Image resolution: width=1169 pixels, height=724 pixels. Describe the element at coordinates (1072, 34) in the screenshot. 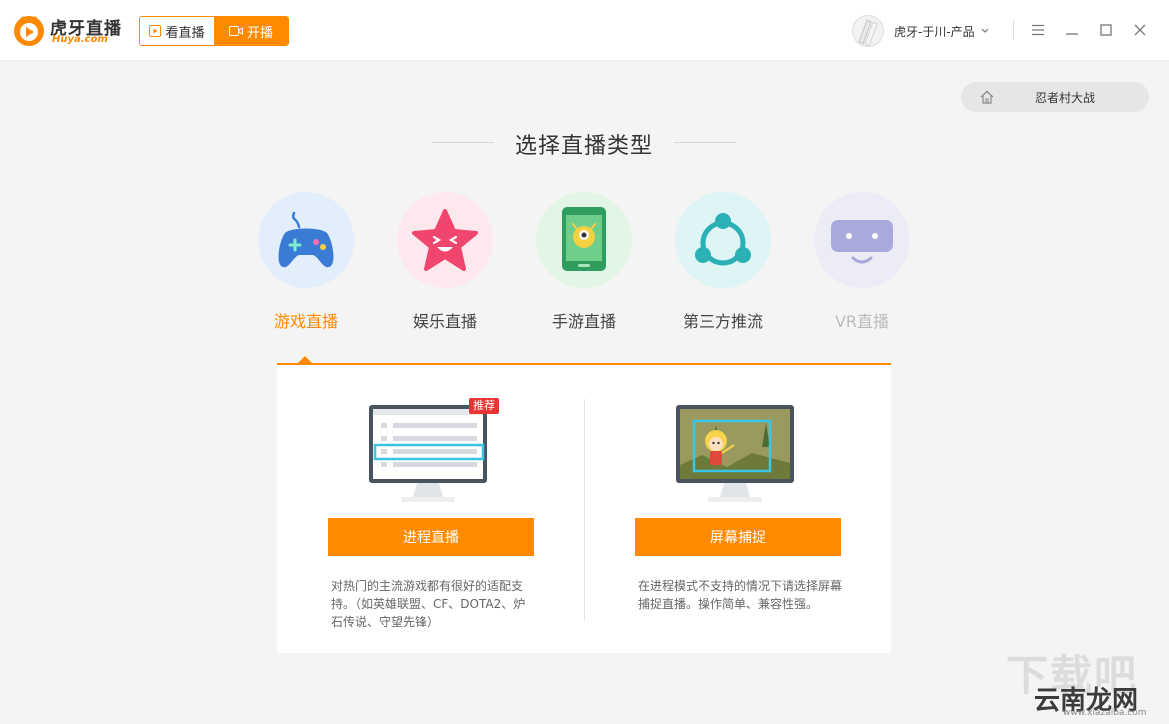

I see `minimize-icon` at that location.